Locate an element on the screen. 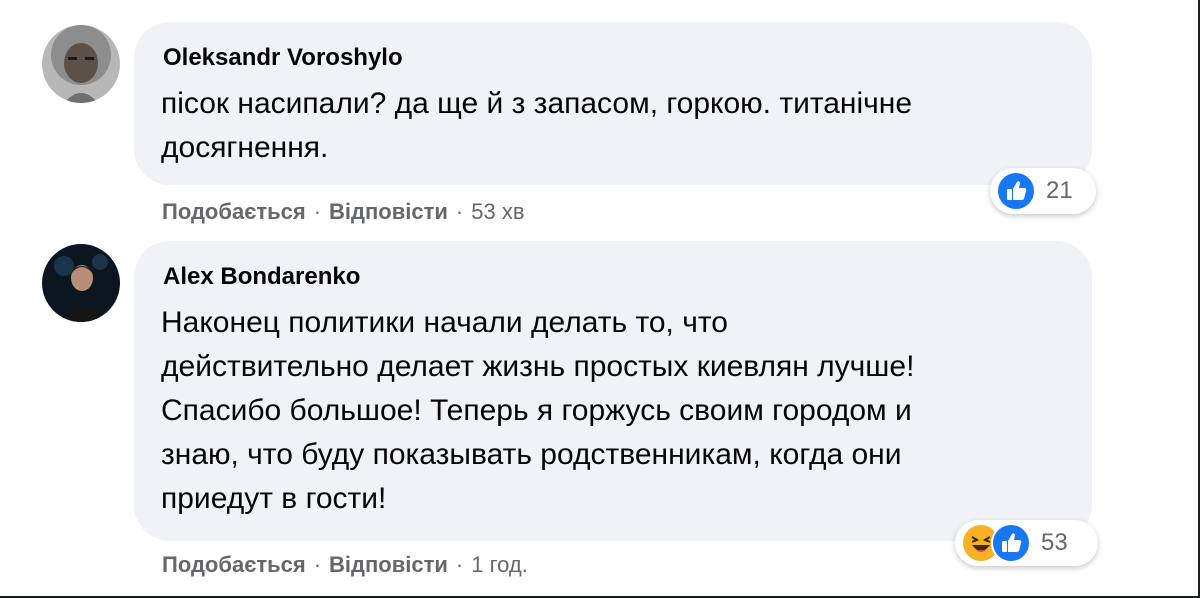 Image resolution: width=1200 pixels, height=598 pixels. comment-author: Alex Bondarenko is located at coordinates (261, 277).